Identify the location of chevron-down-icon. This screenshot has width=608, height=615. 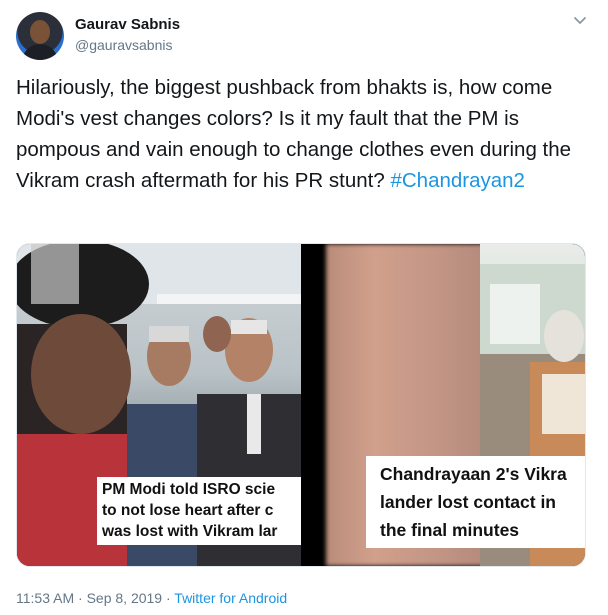
(580, 20).